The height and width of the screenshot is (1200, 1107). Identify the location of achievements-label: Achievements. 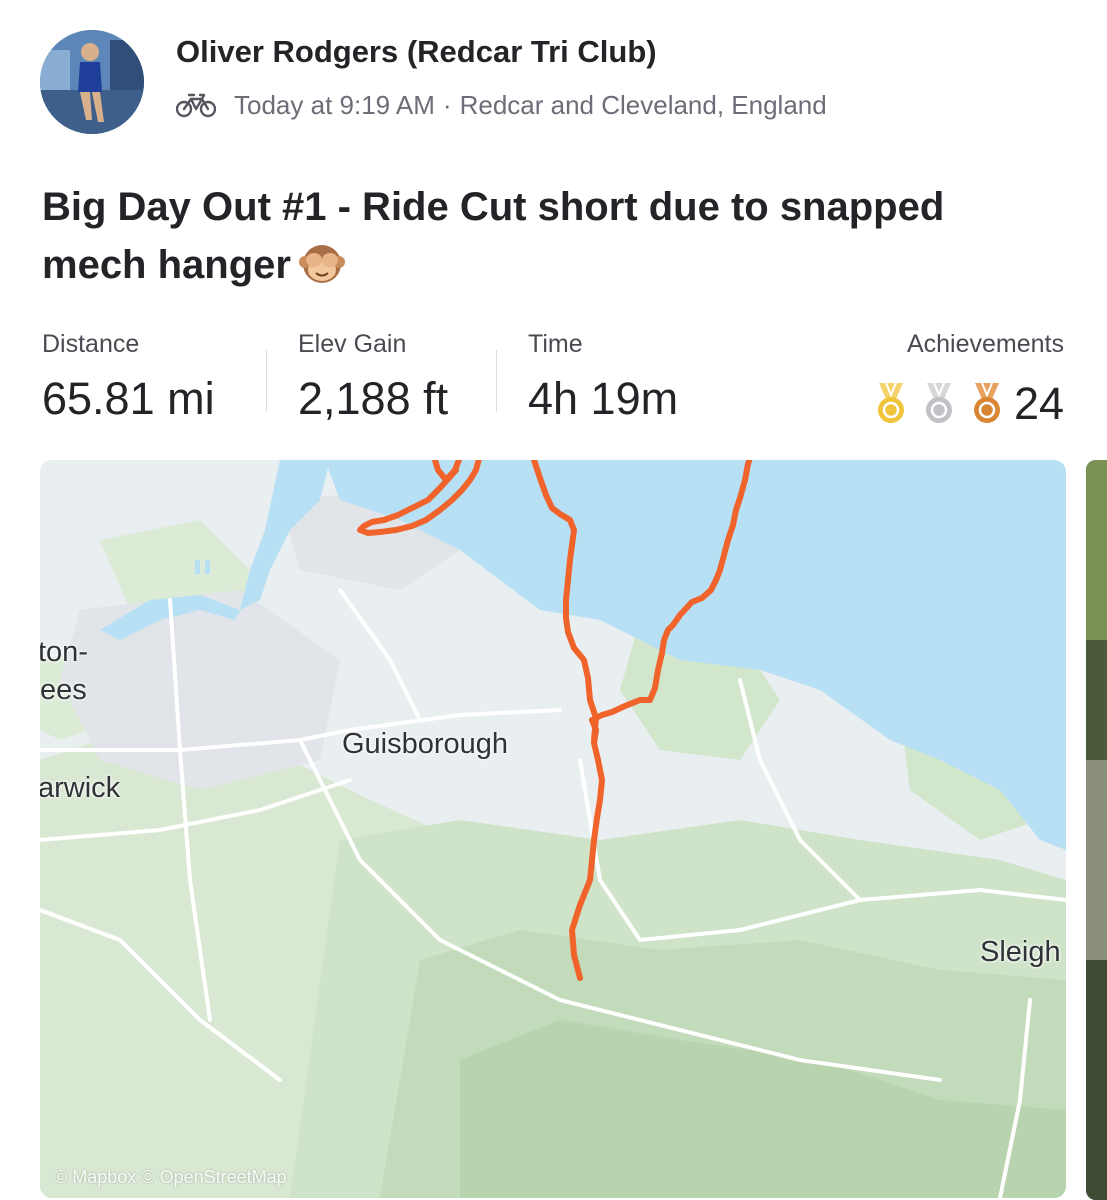
(985, 344).